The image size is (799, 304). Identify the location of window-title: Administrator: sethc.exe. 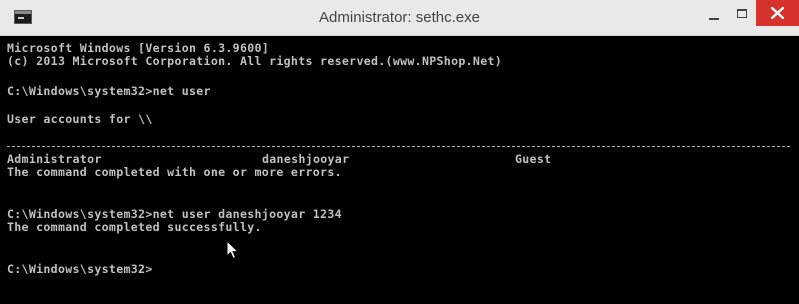
(399, 17).